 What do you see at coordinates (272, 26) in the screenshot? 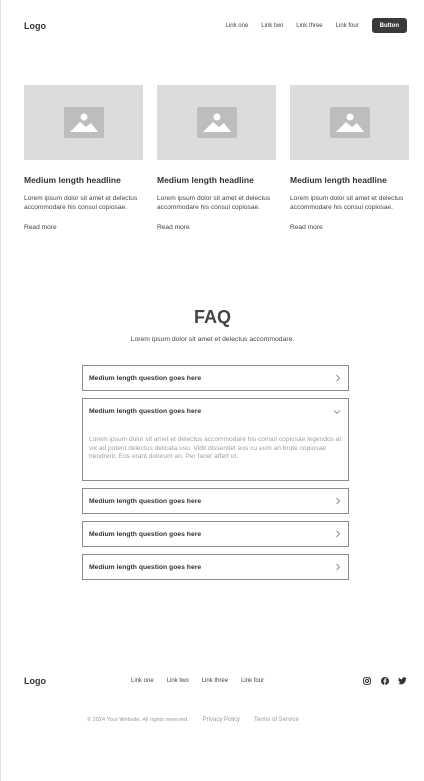
I see `nav-link-two: Link two` at bounding box center [272, 26].